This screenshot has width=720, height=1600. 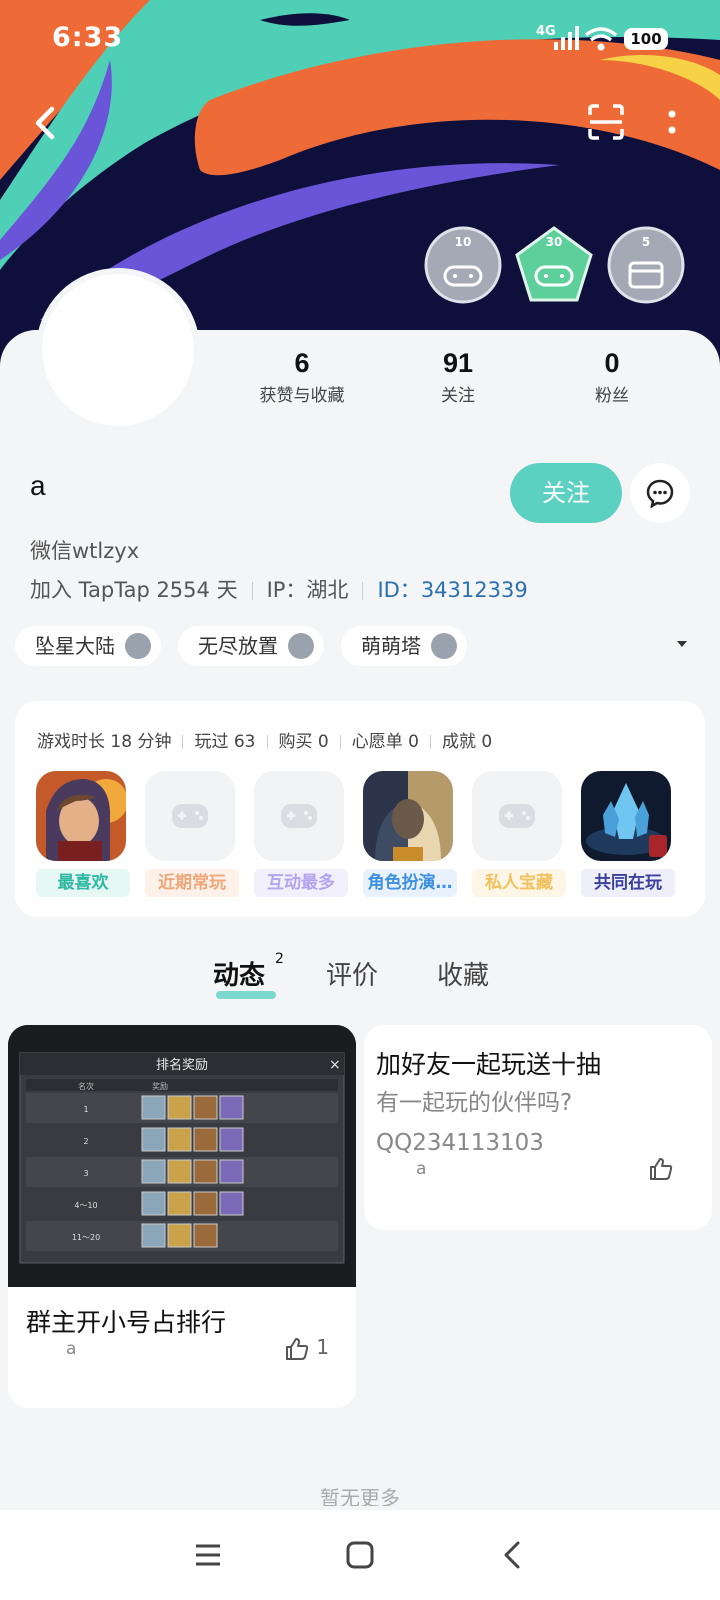 What do you see at coordinates (264, 739) in the screenshot?
I see `games-stats: 游戏时长 18 分钟 玩过 63 购买 0 心愿单 0 成就 0` at bounding box center [264, 739].